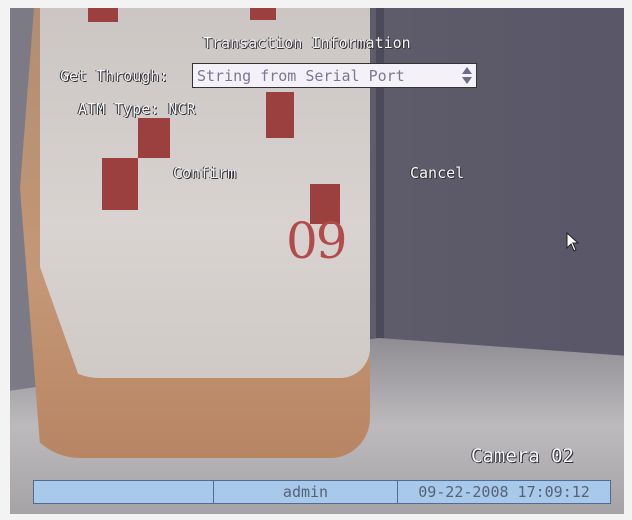 This screenshot has width=632, height=520. What do you see at coordinates (467, 75) in the screenshot?
I see `updown-arrows-icon` at bounding box center [467, 75].